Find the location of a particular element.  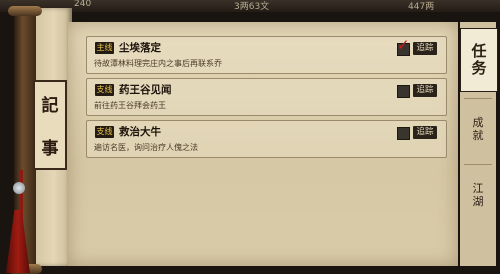

quest-title: 尘埃落定 is located at coordinates (140, 48).